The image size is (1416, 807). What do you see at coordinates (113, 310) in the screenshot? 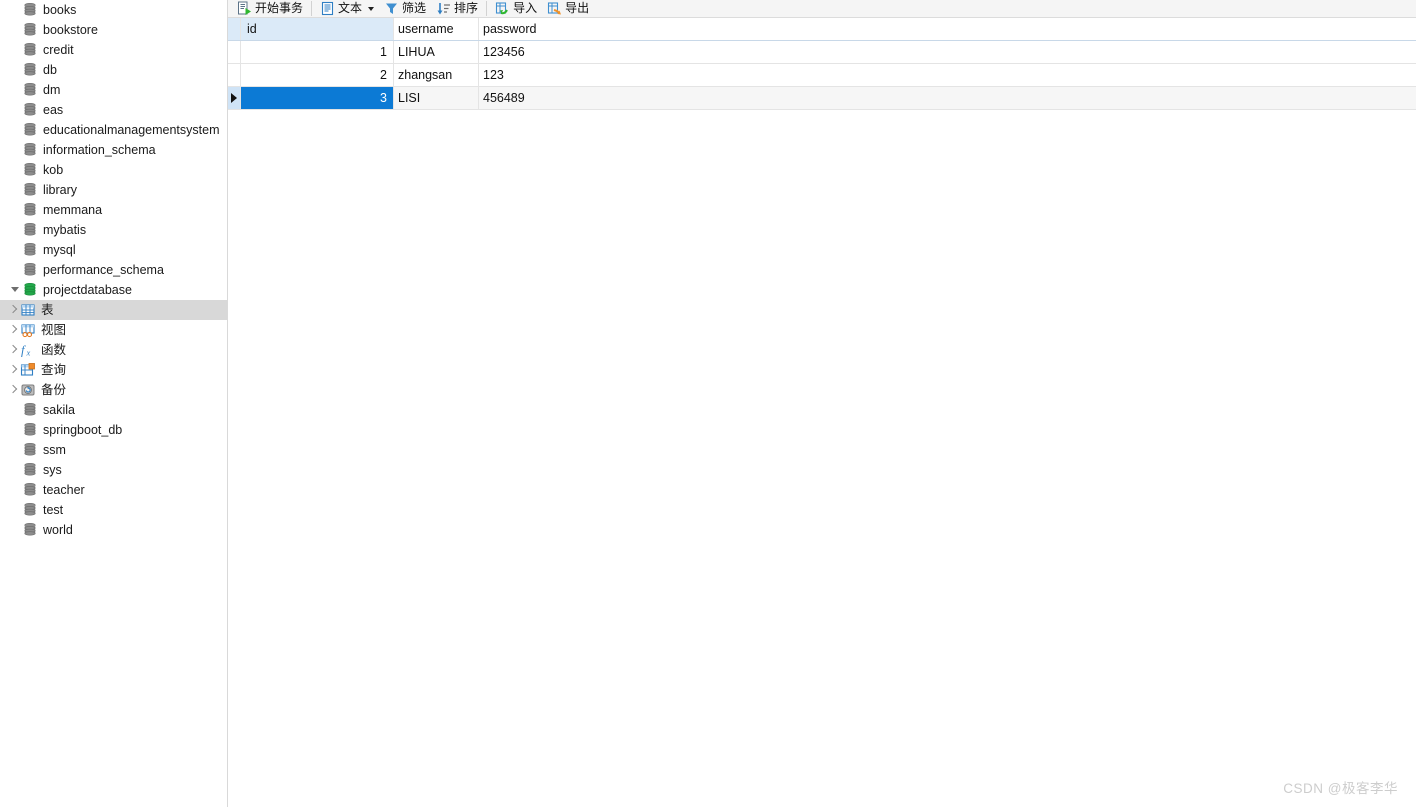
I see `tree-item-表: 表` at bounding box center [113, 310].